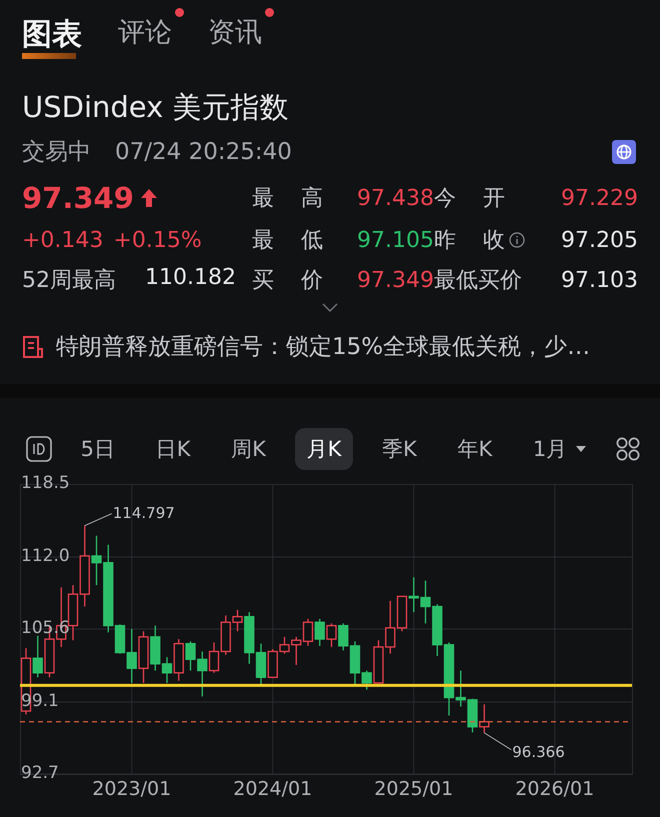  What do you see at coordinates (288, 241) in the screenshot?
I see `stat-label: 最 低` at bounding box center [288, 241].